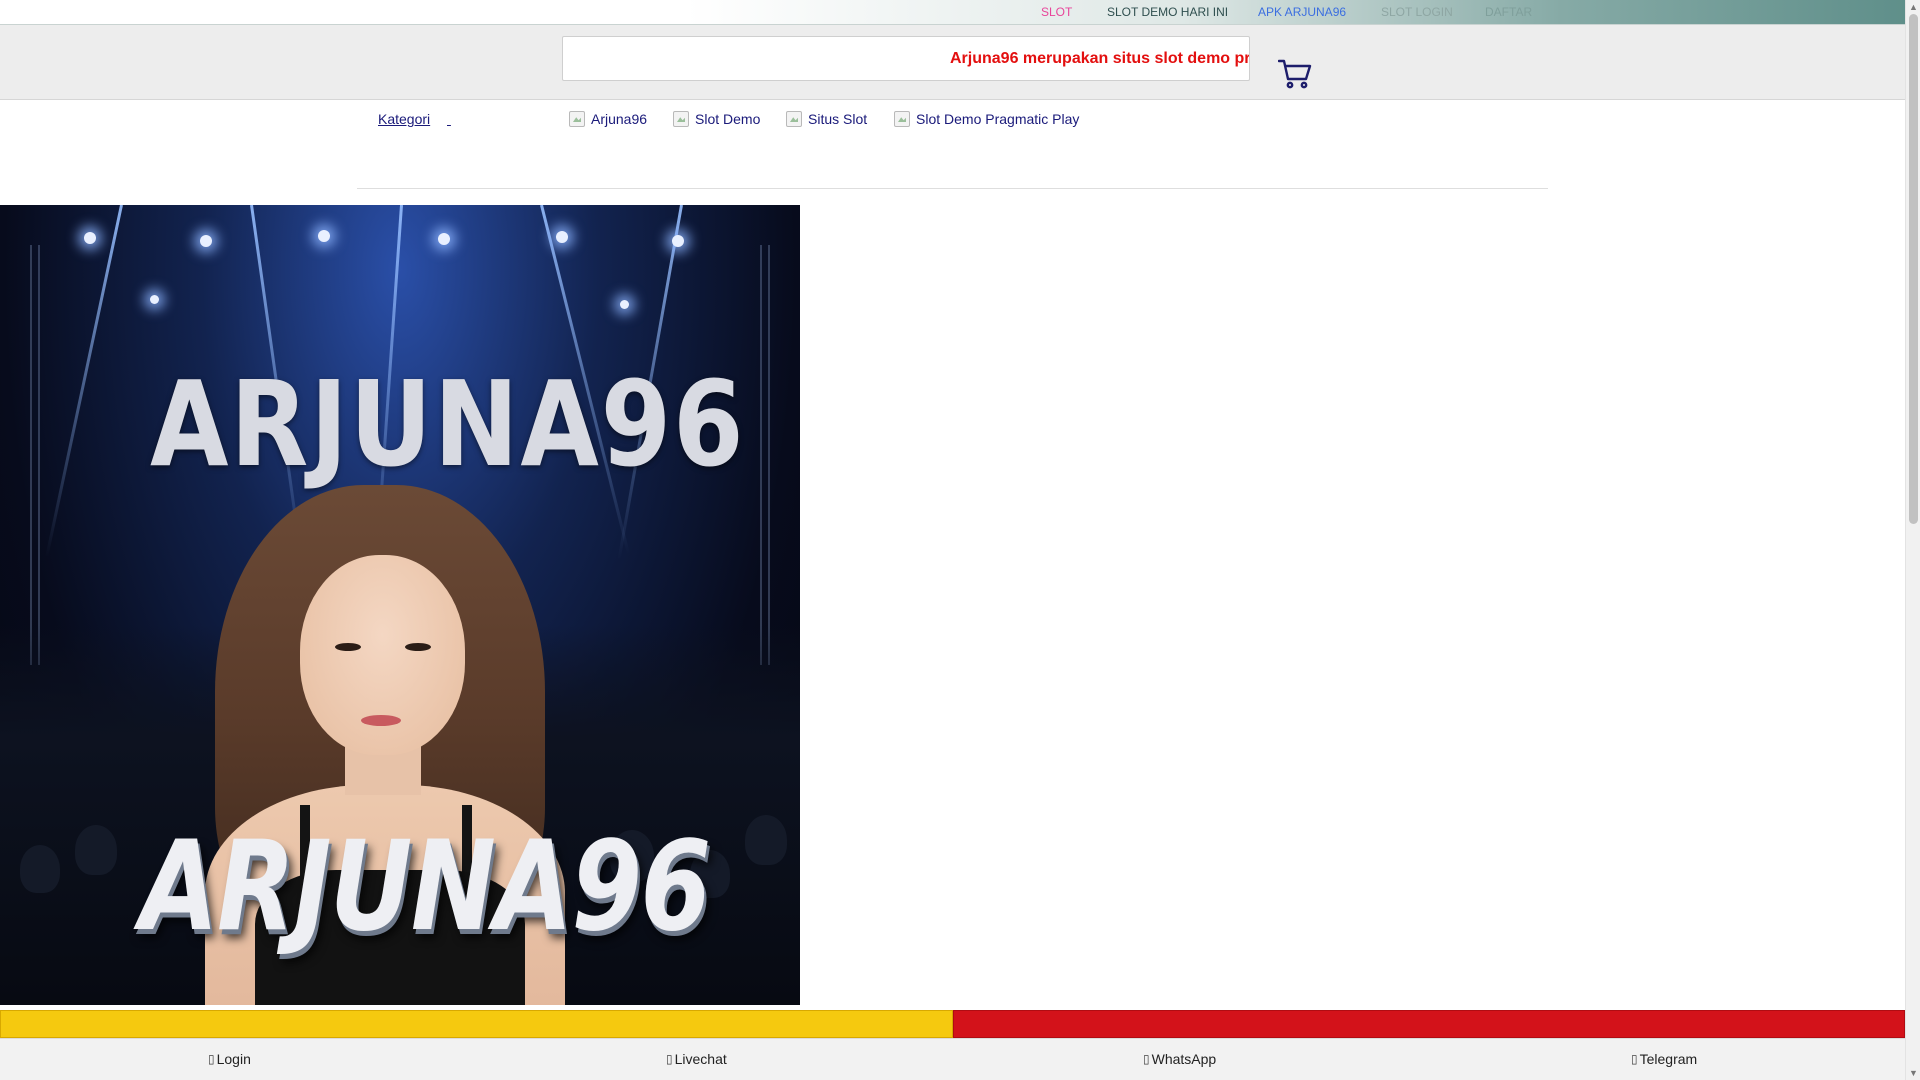 This screenshot has height=1080, width=1920. I want to click on hero-logo-text: ARJUNA96, so click(425, 887).